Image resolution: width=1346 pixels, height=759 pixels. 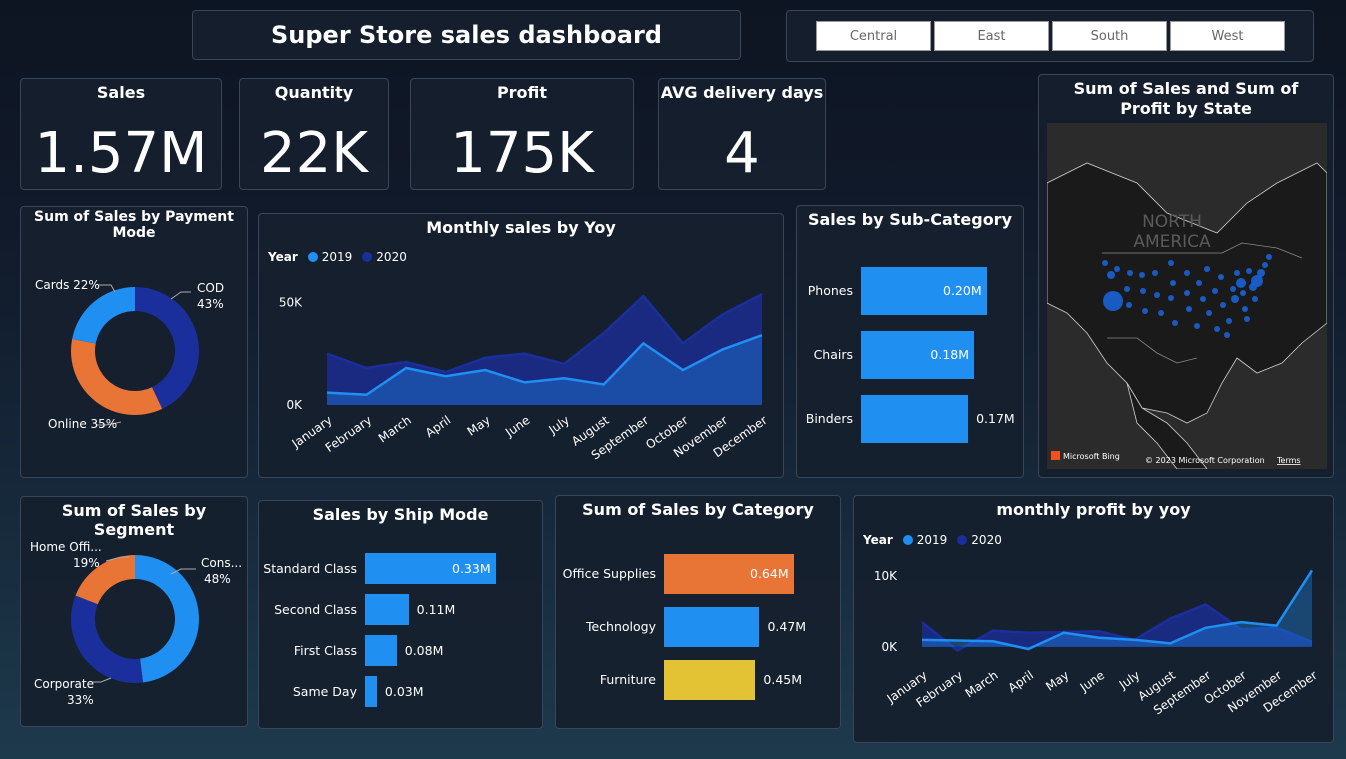 I want to click on map-terms-link: Terms, so click(x=1288, y=460).